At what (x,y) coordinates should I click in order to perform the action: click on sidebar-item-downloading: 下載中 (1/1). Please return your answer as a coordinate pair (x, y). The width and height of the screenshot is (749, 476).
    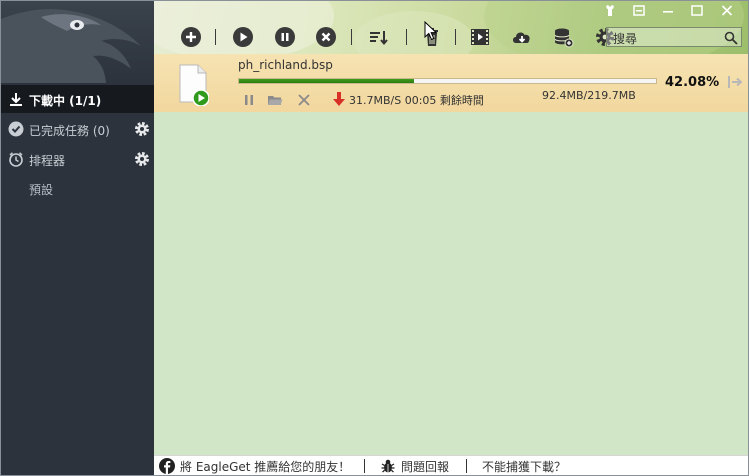
    Looking at the image, I should click on (77, 99).